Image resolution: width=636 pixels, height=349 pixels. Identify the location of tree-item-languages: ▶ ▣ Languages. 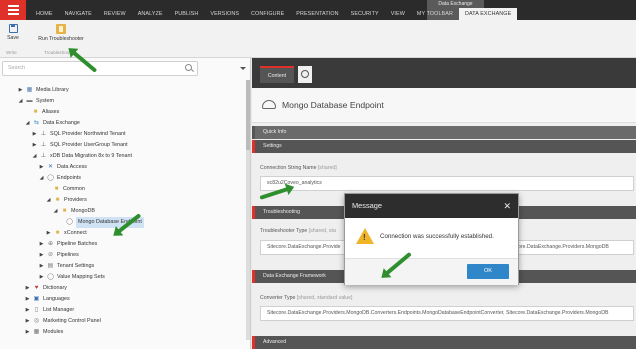
(47, 299).